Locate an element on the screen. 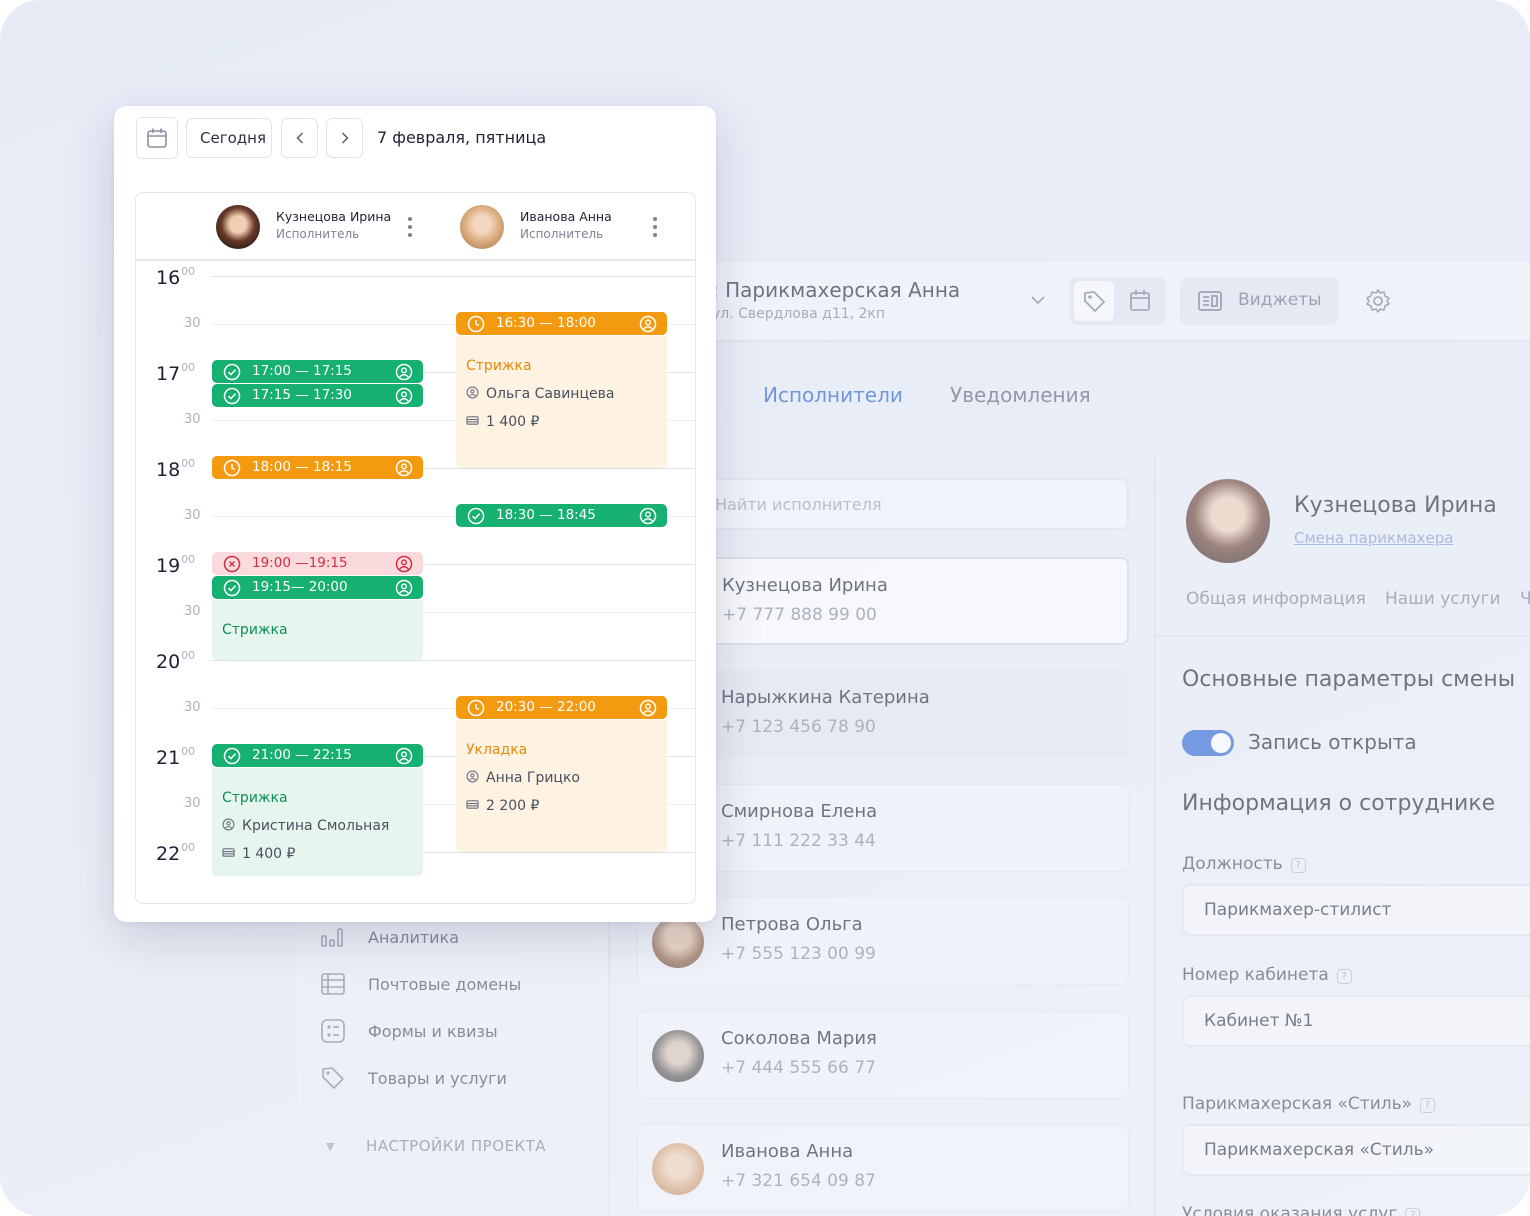 Image resolution: width=1530 pixels, height=1216 pixels. staff-role: Исполнитель is located at coordinates (318, 234).